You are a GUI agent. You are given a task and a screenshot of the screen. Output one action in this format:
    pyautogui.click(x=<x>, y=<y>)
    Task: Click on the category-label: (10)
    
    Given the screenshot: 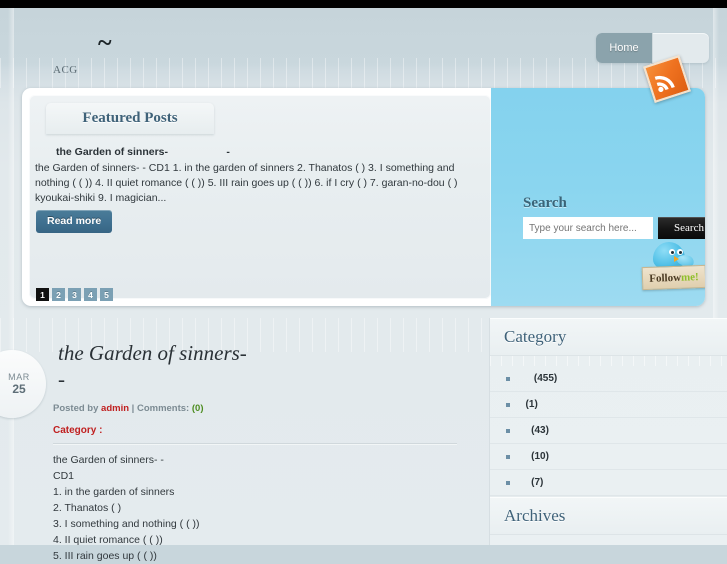 What is the action you would take?
    pyautogui.click(x=534, y=456)
    